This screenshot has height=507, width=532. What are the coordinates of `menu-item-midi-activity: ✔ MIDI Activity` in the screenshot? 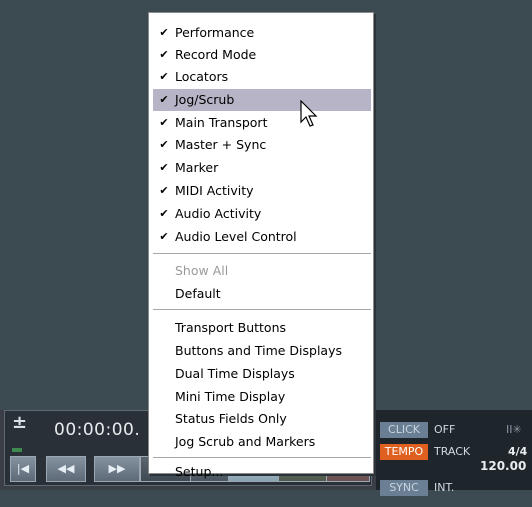 It's located at (262, 191).